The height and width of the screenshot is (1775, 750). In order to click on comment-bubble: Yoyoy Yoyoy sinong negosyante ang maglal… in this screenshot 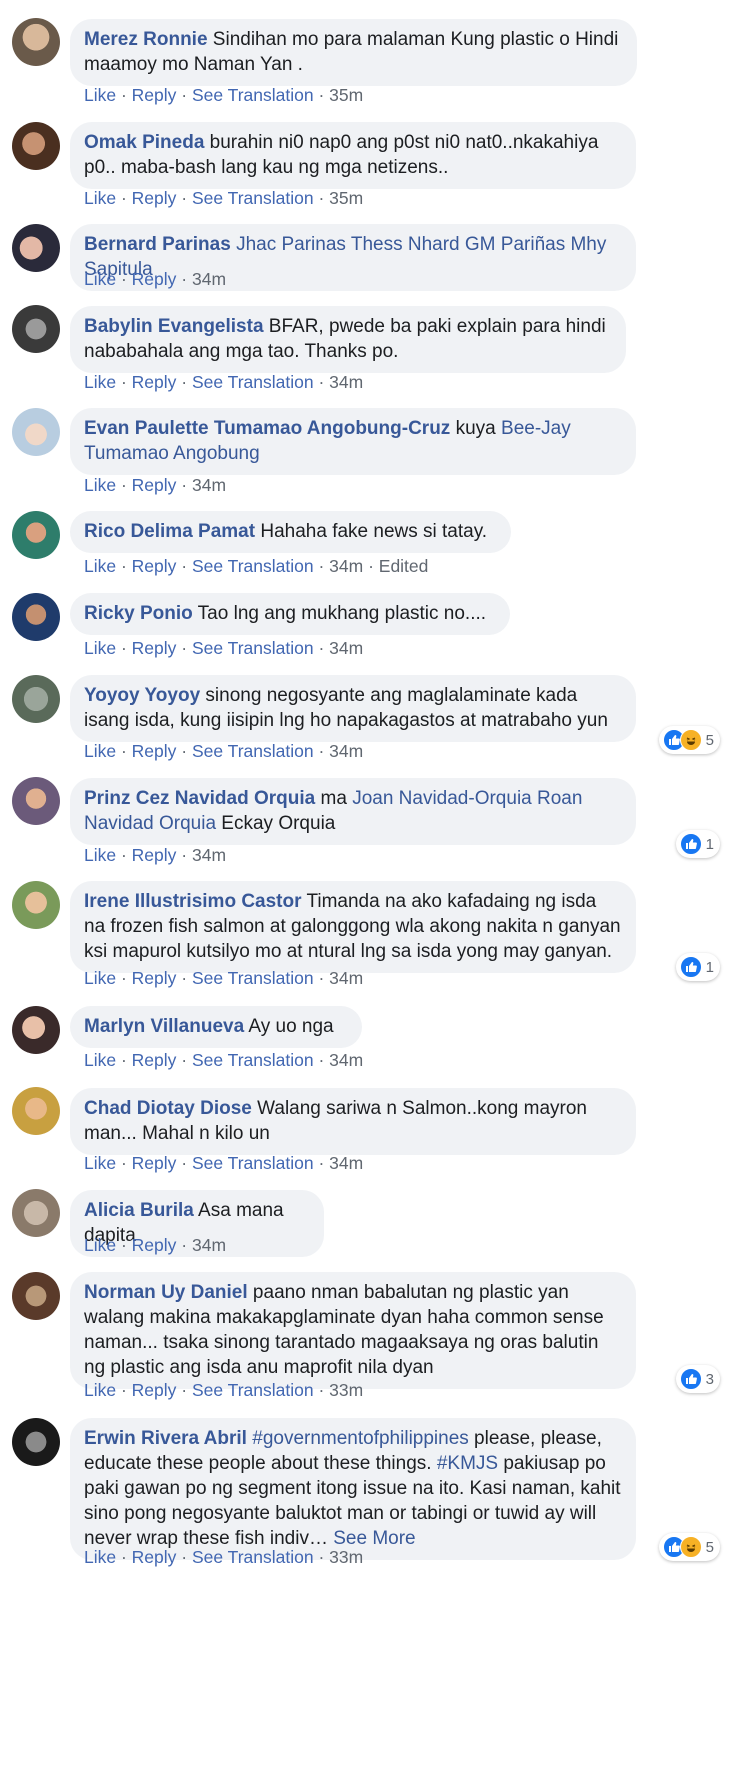, I will do `click(353, 708)`.